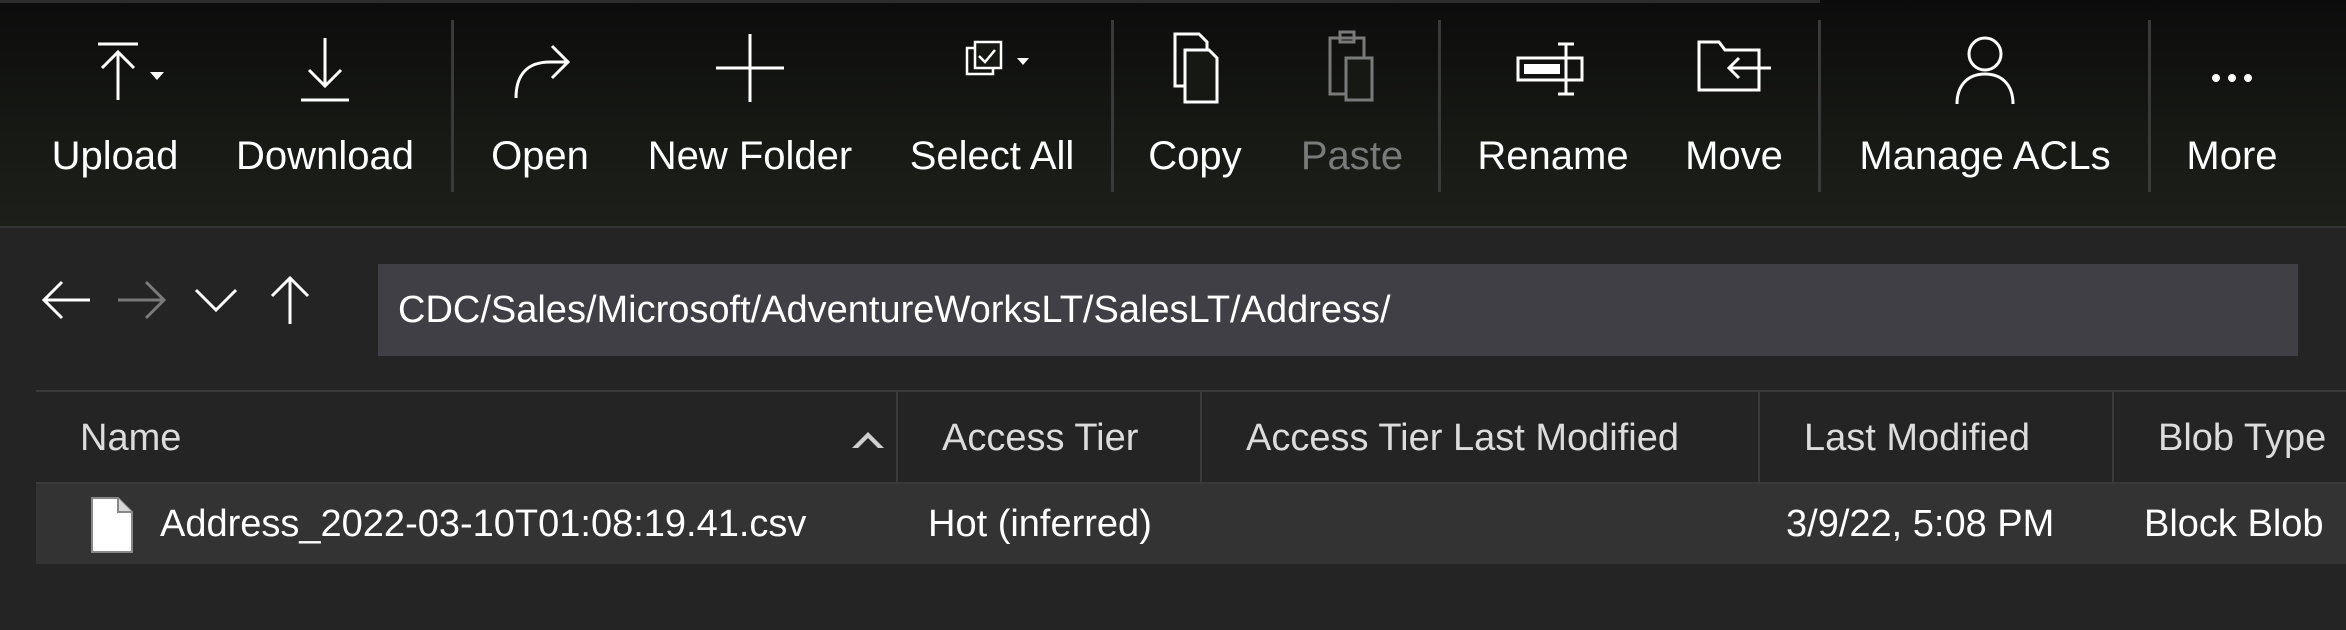  Describe the element at coordinates (540, 68) in the screenshot. I see `open-redirect-icon` at that location.